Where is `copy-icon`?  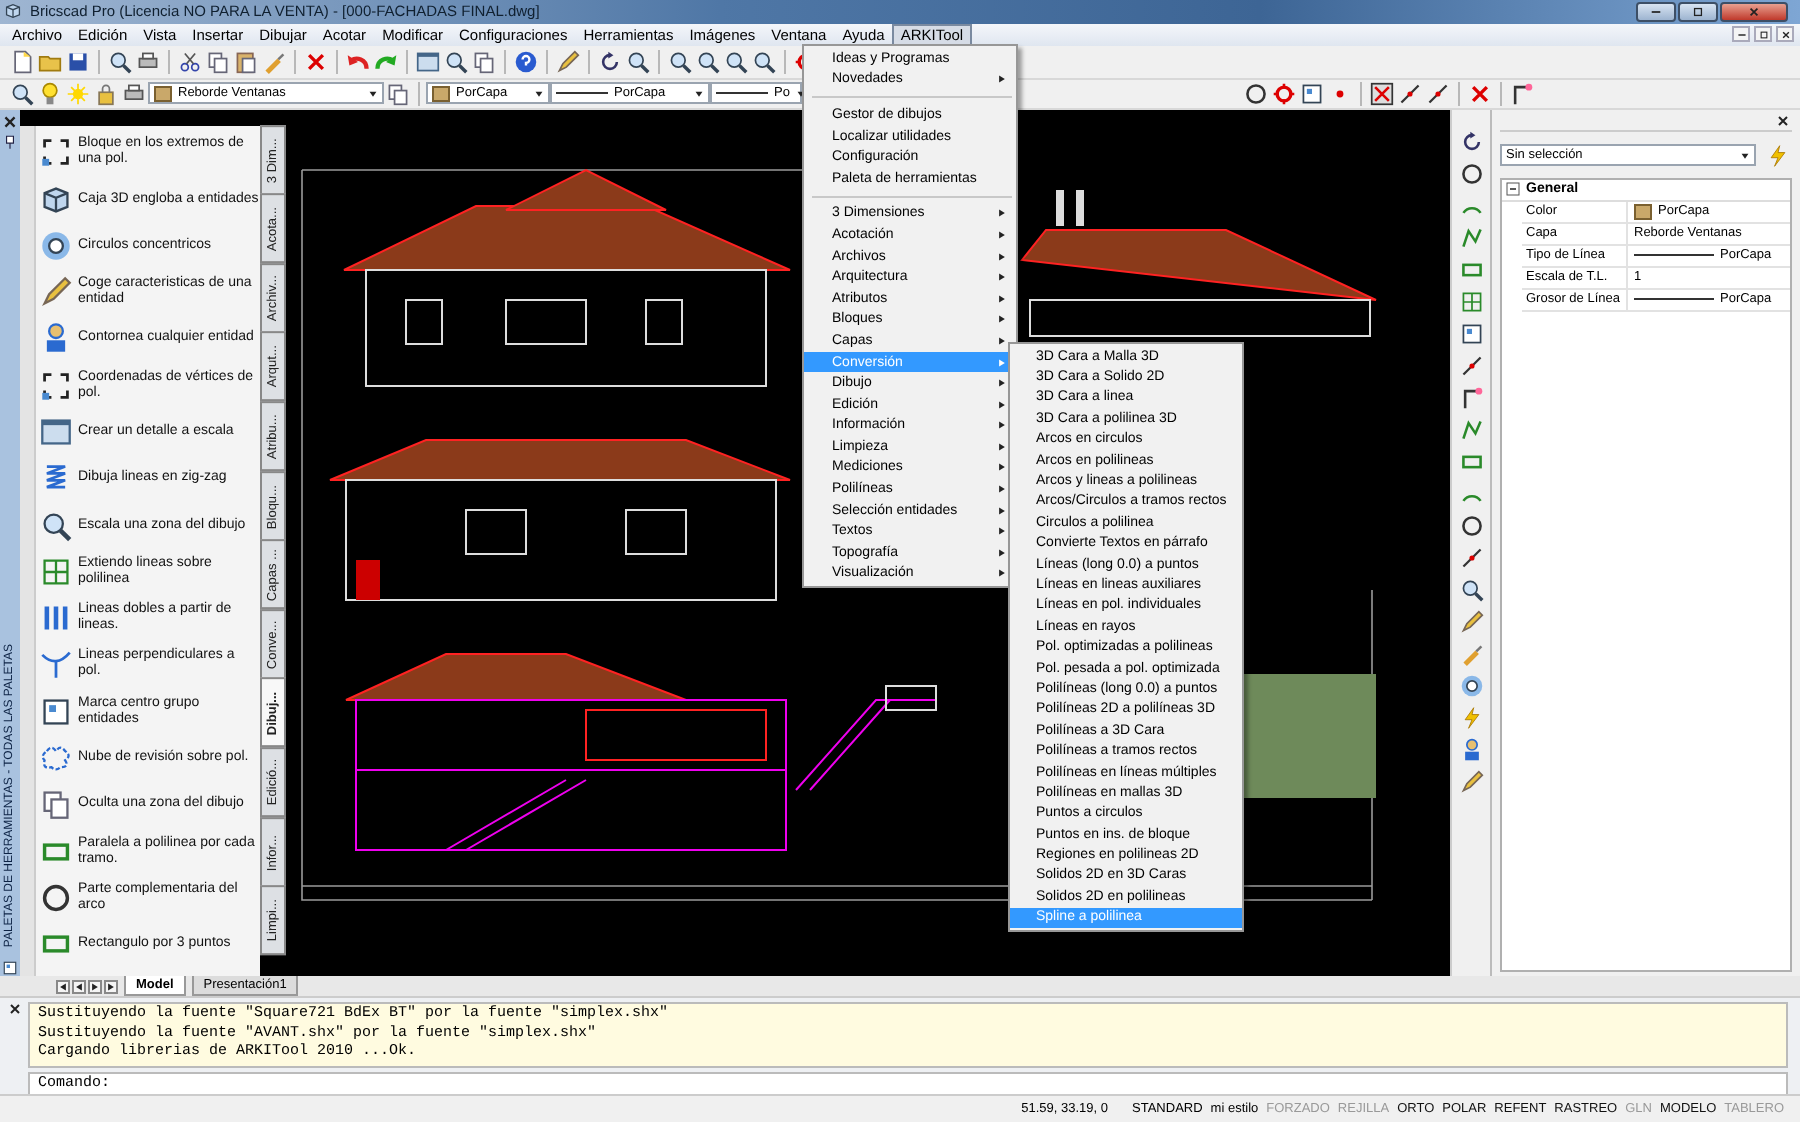
copy-icon is located at coordinates (218, 61).